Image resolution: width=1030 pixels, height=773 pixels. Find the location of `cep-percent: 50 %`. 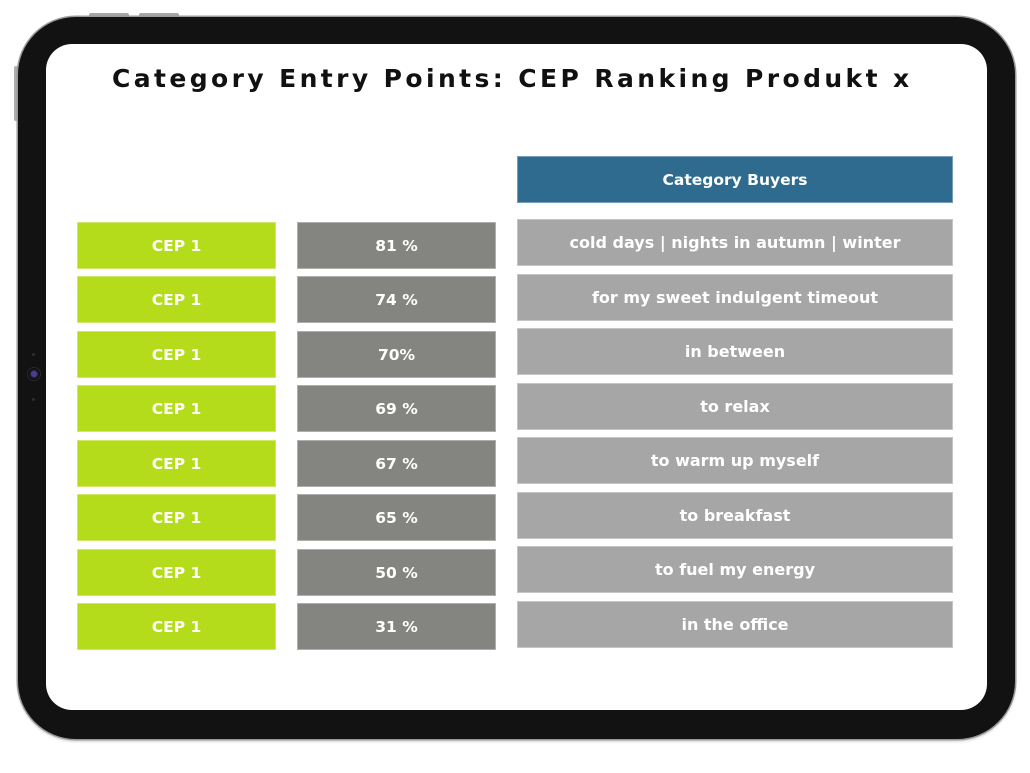

cep-percent: 50 % is located at coordinates (396, 572).